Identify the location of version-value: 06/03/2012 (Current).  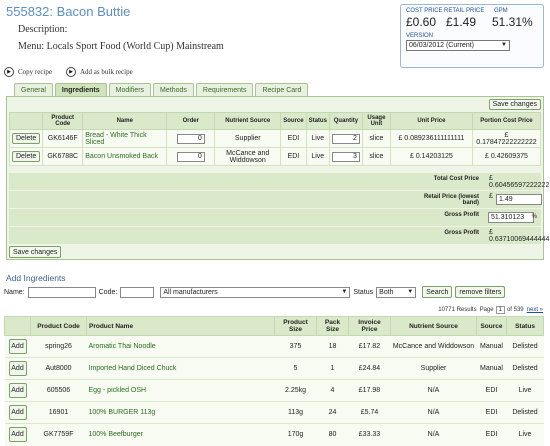
(441, 45).